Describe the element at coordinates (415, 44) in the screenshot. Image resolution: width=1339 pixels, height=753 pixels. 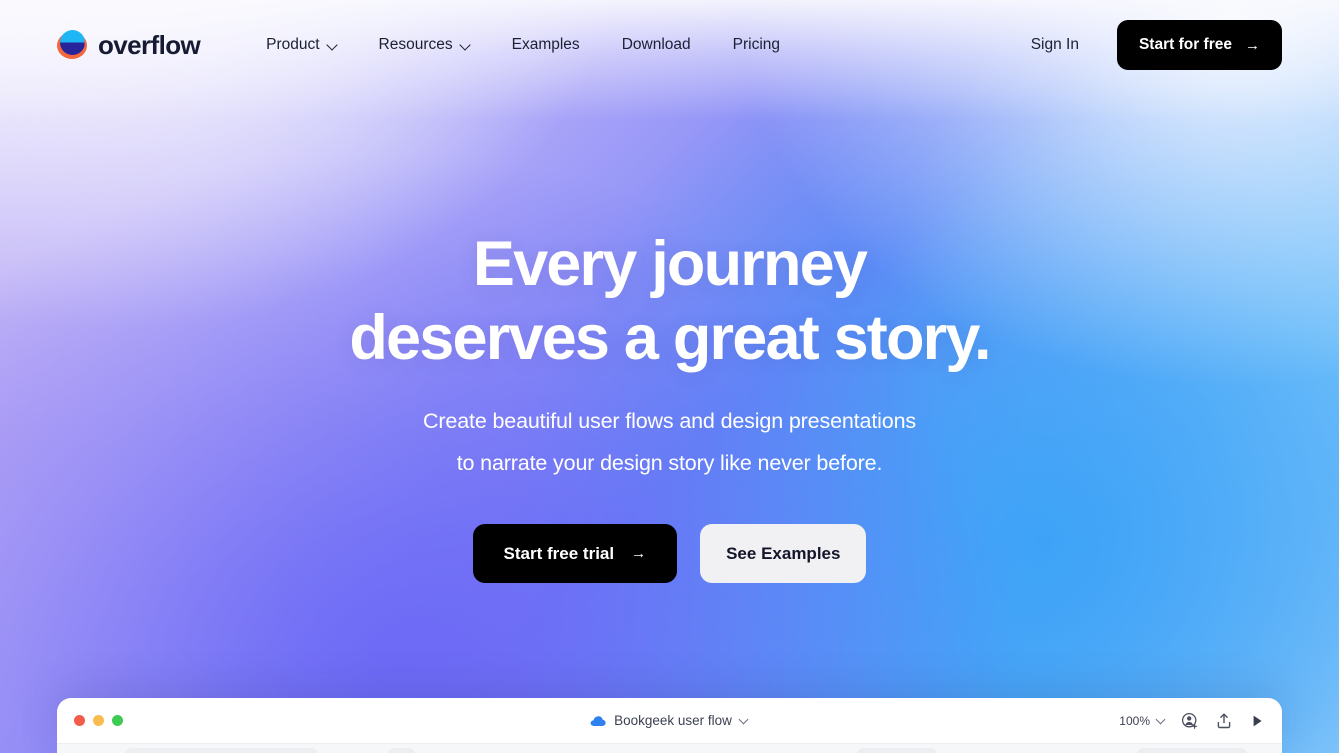
I see `nav-item-label: Resources` at that location.